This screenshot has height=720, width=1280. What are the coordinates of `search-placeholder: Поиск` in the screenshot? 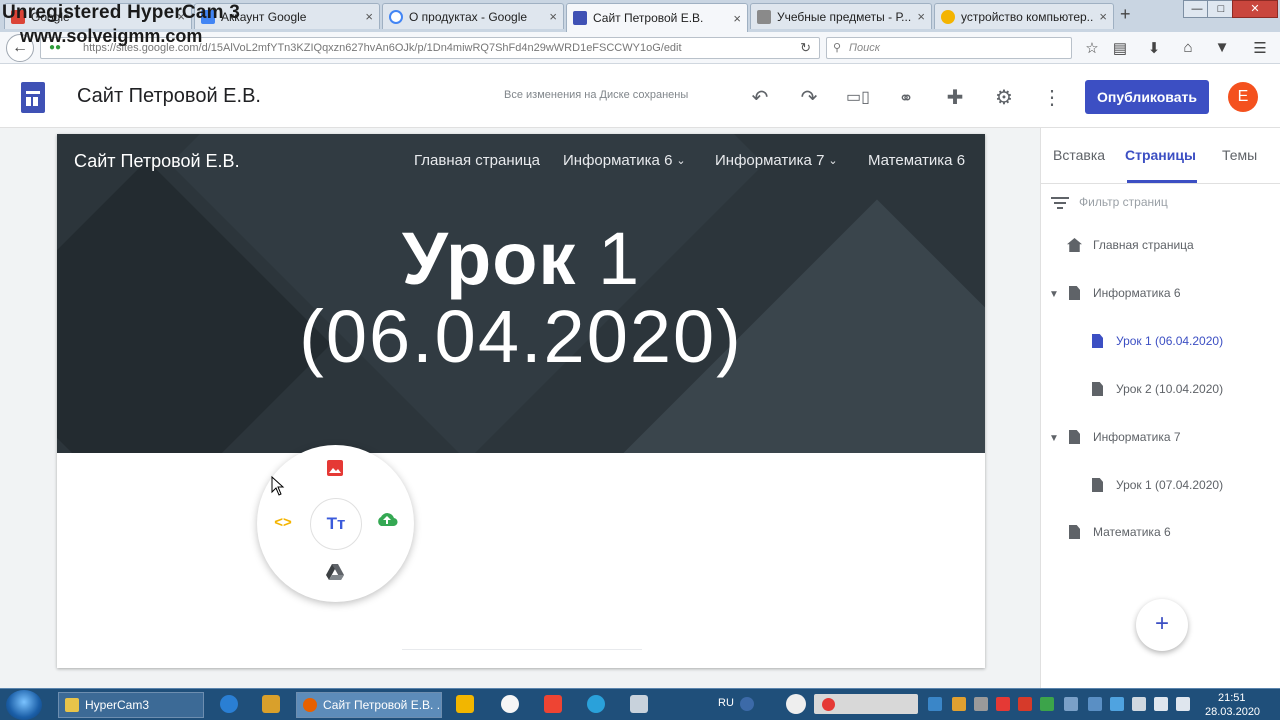 It's located at (864, 48).